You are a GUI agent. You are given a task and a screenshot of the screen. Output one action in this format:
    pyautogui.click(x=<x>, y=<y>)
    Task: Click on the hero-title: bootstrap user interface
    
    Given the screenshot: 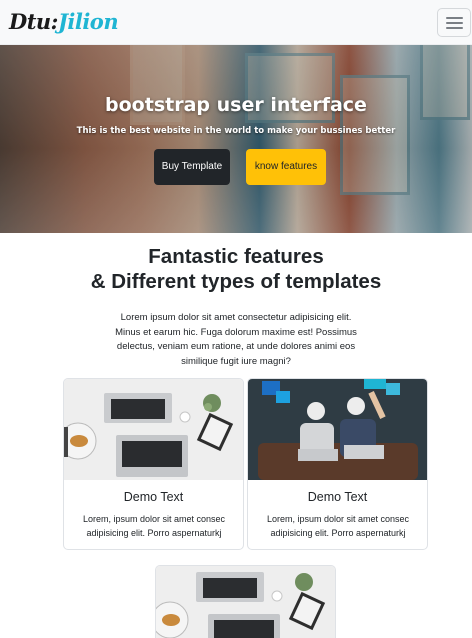 What is the action you would take?
    pyautogui.click(x=236, y=105)
    